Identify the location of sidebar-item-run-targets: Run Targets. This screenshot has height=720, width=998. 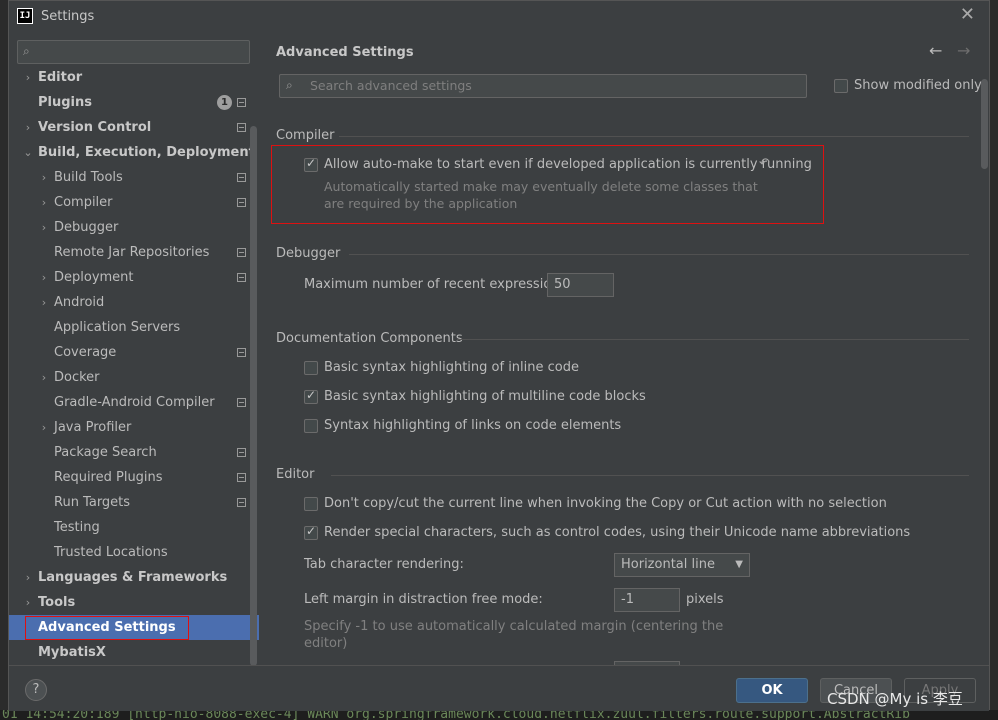
(134, 502).